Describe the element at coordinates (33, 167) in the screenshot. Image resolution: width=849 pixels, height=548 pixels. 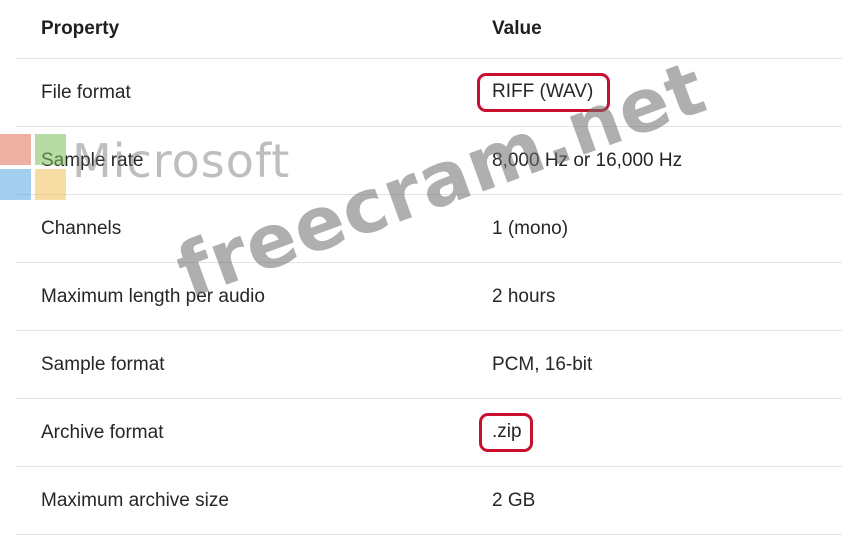
I see `microsoft-logo-icon` at that location.